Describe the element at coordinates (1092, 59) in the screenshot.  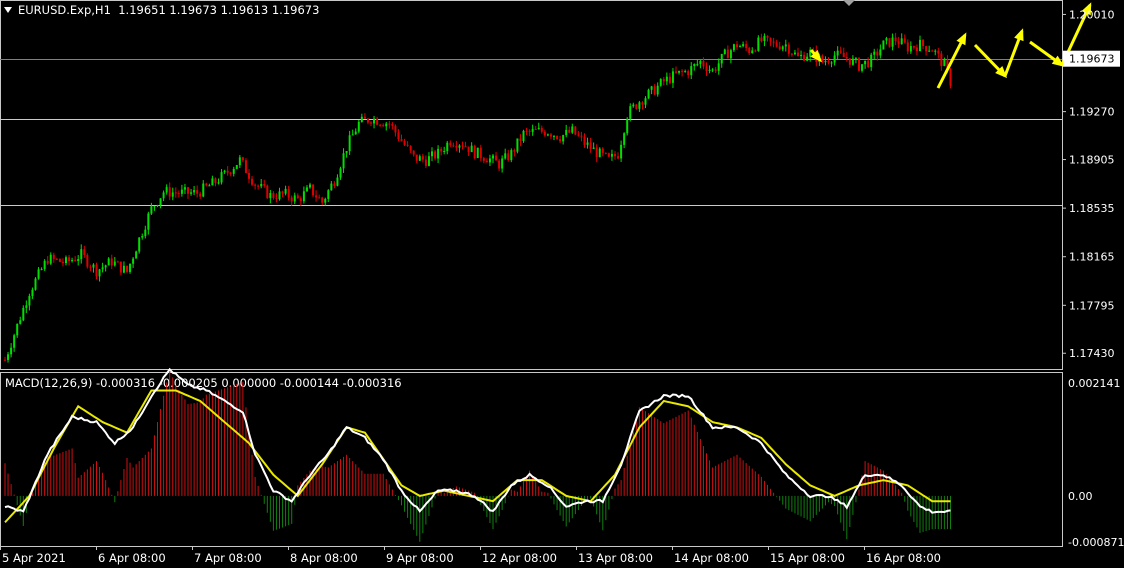
I see `current-price-tag-label: 1.19673` at that location.